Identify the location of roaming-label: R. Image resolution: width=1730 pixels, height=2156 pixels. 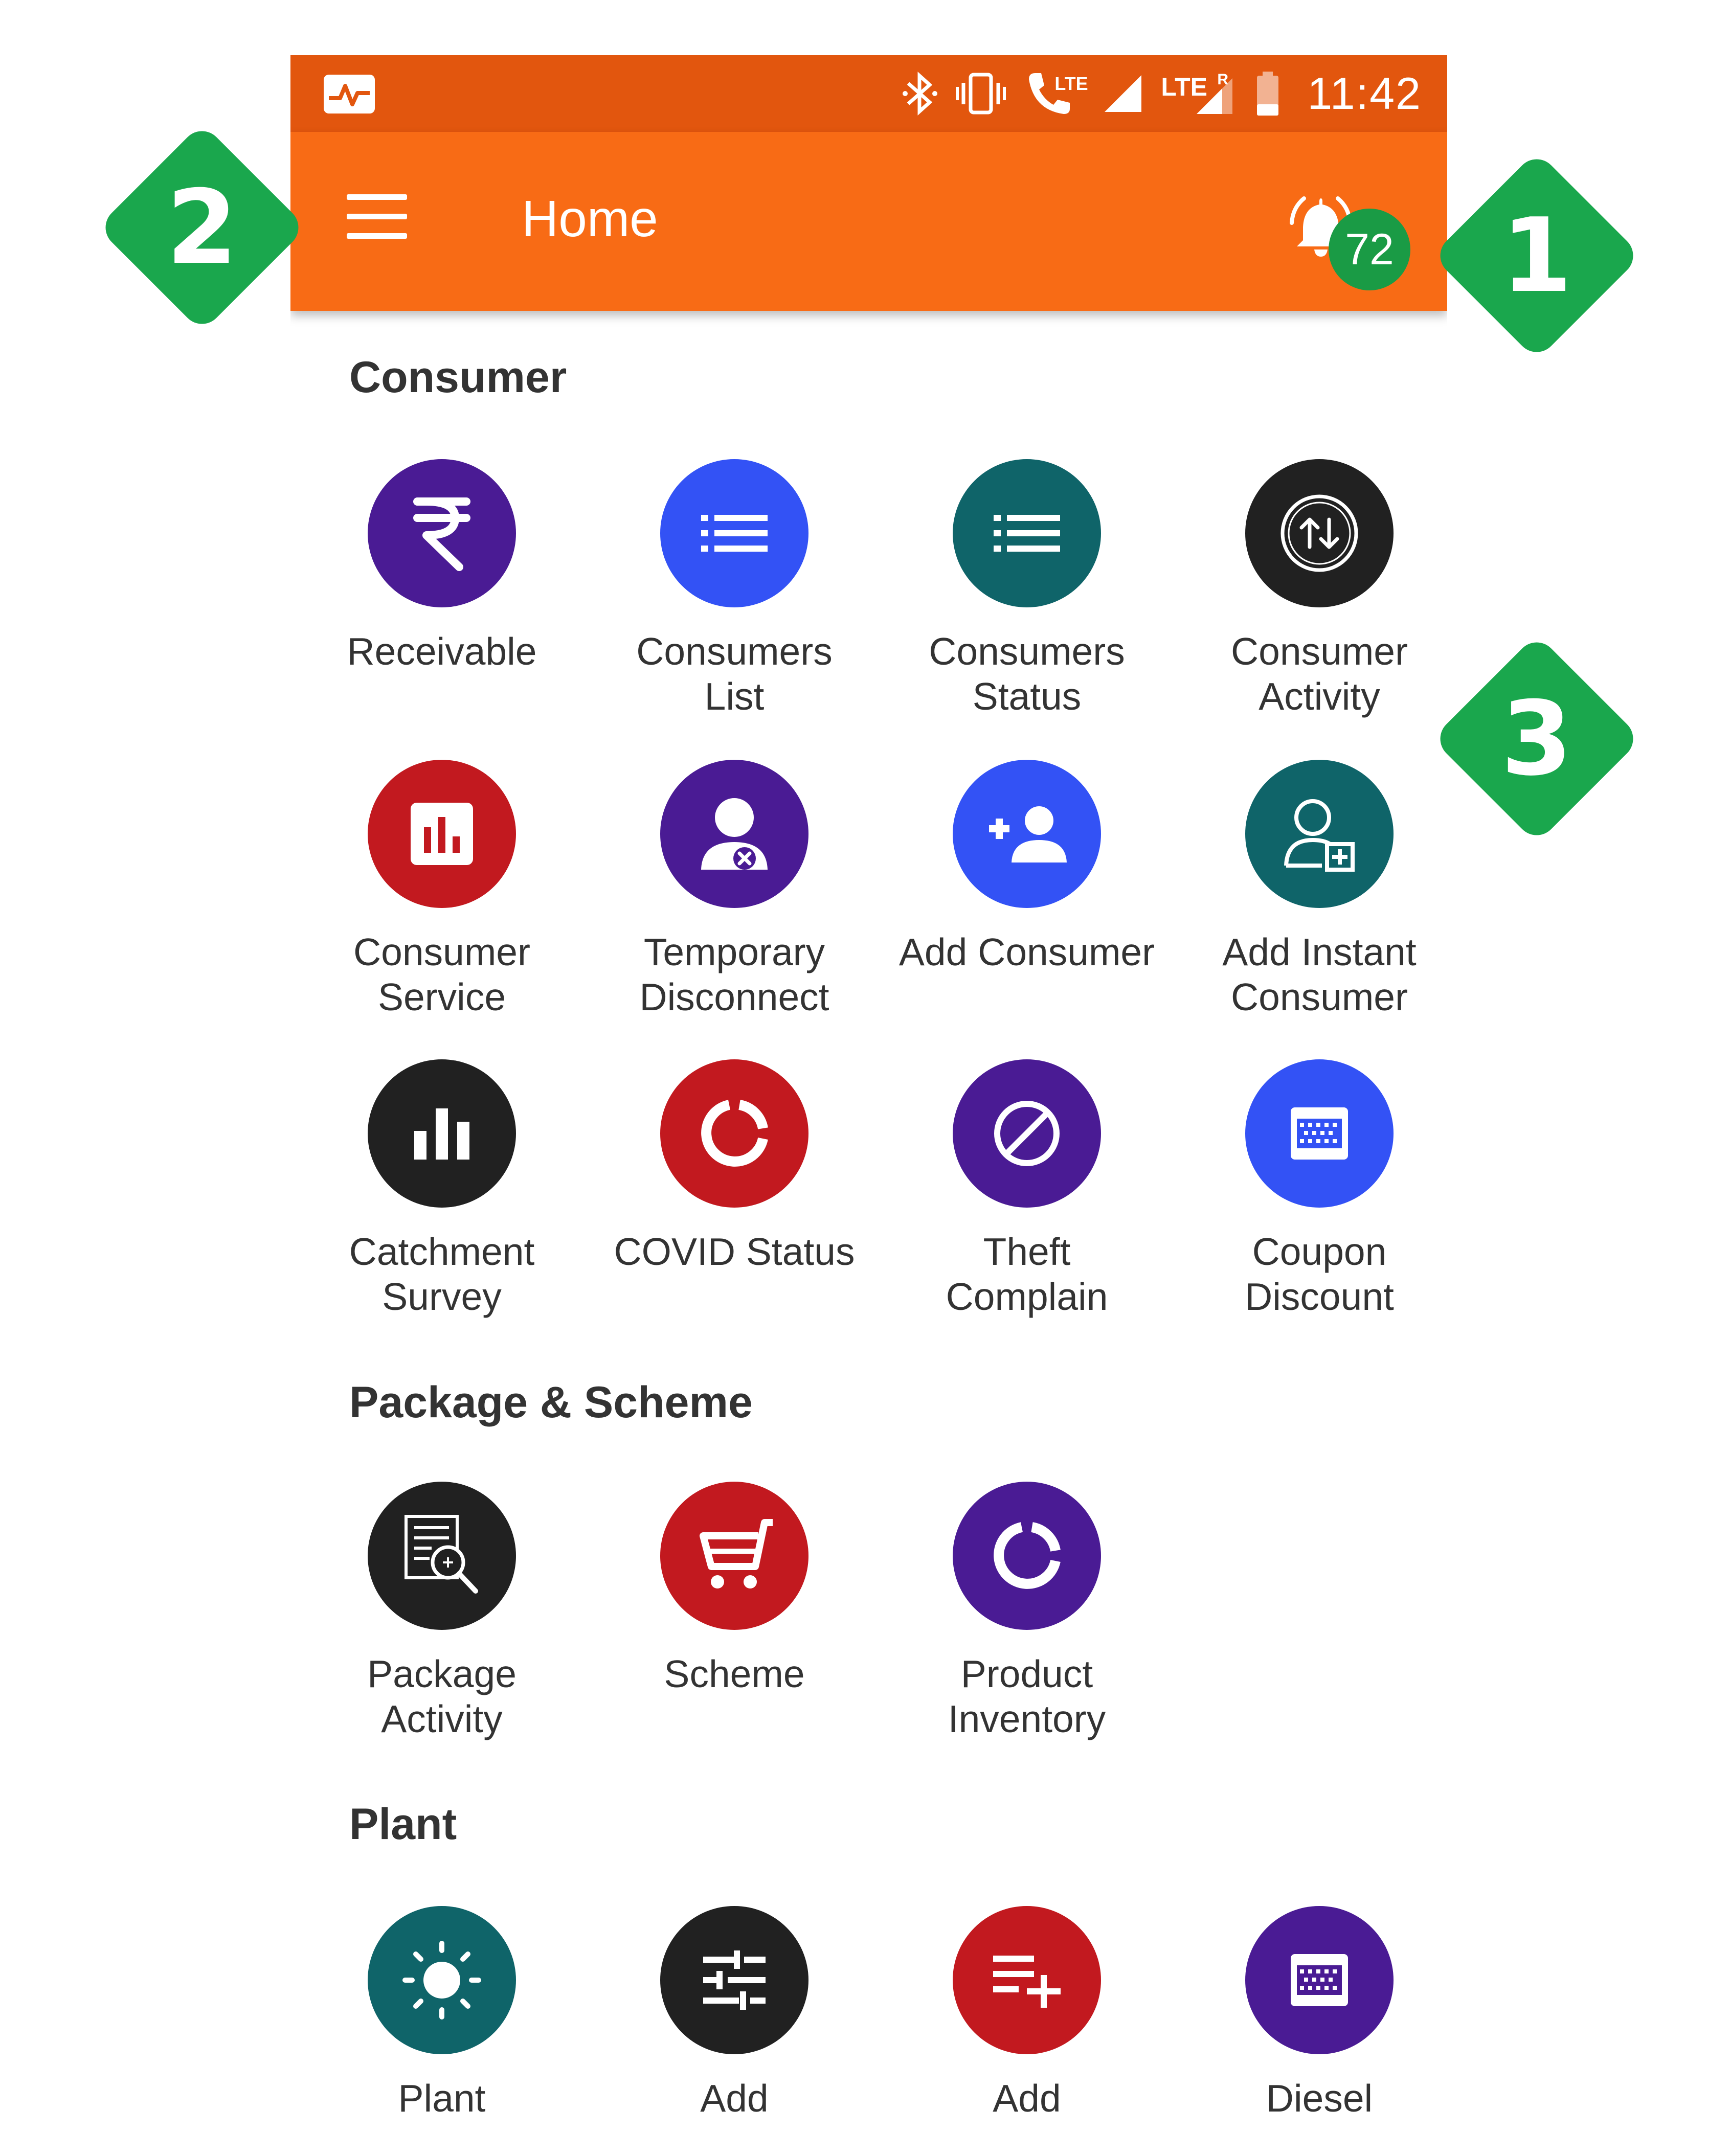
(1222, 79).